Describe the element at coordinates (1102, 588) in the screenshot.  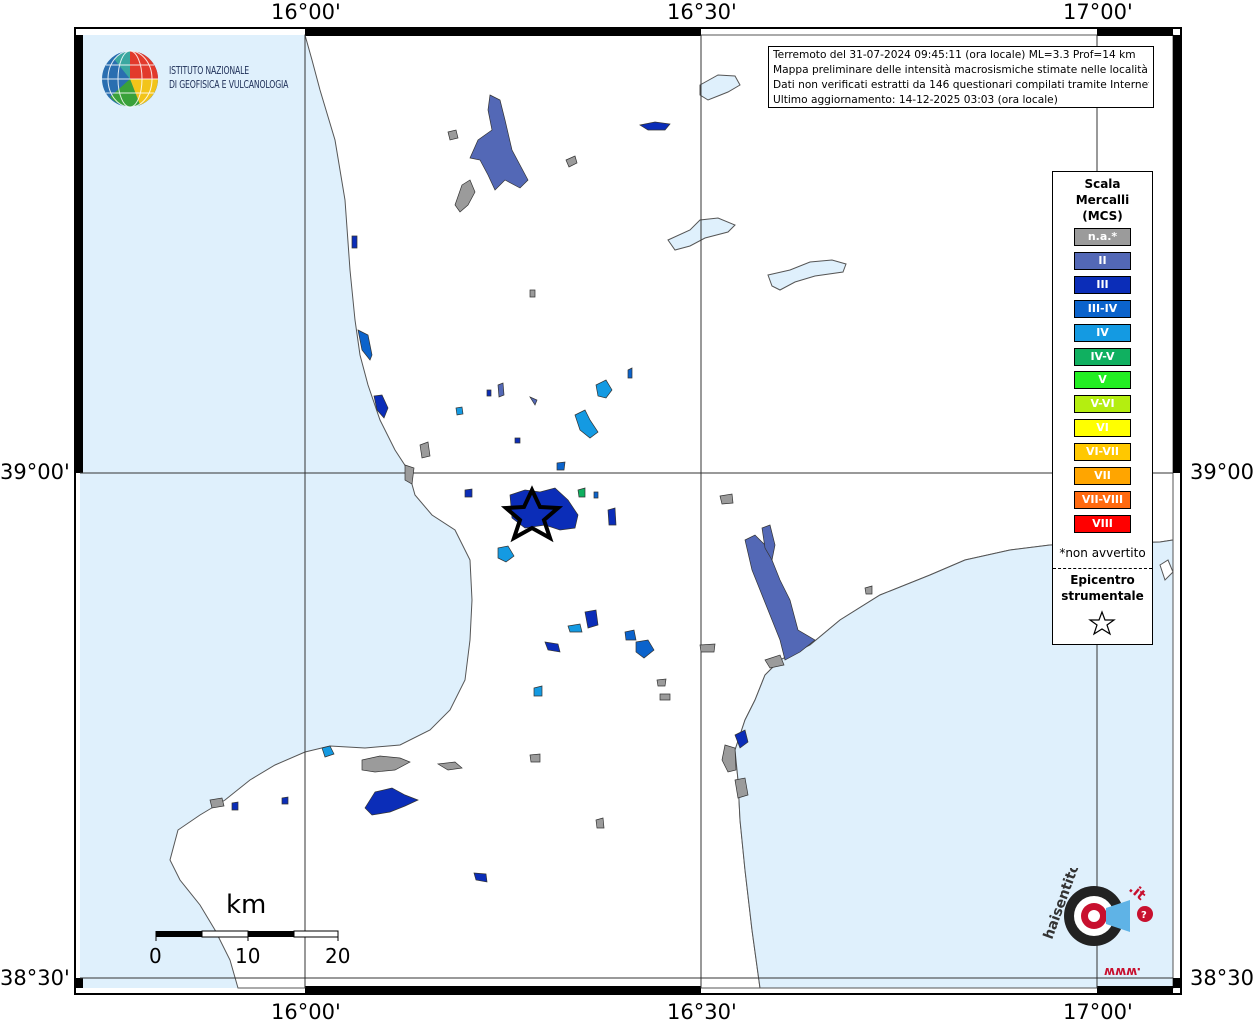
I see `legend-epicenter-label: Epicentro strumentale` at that location.